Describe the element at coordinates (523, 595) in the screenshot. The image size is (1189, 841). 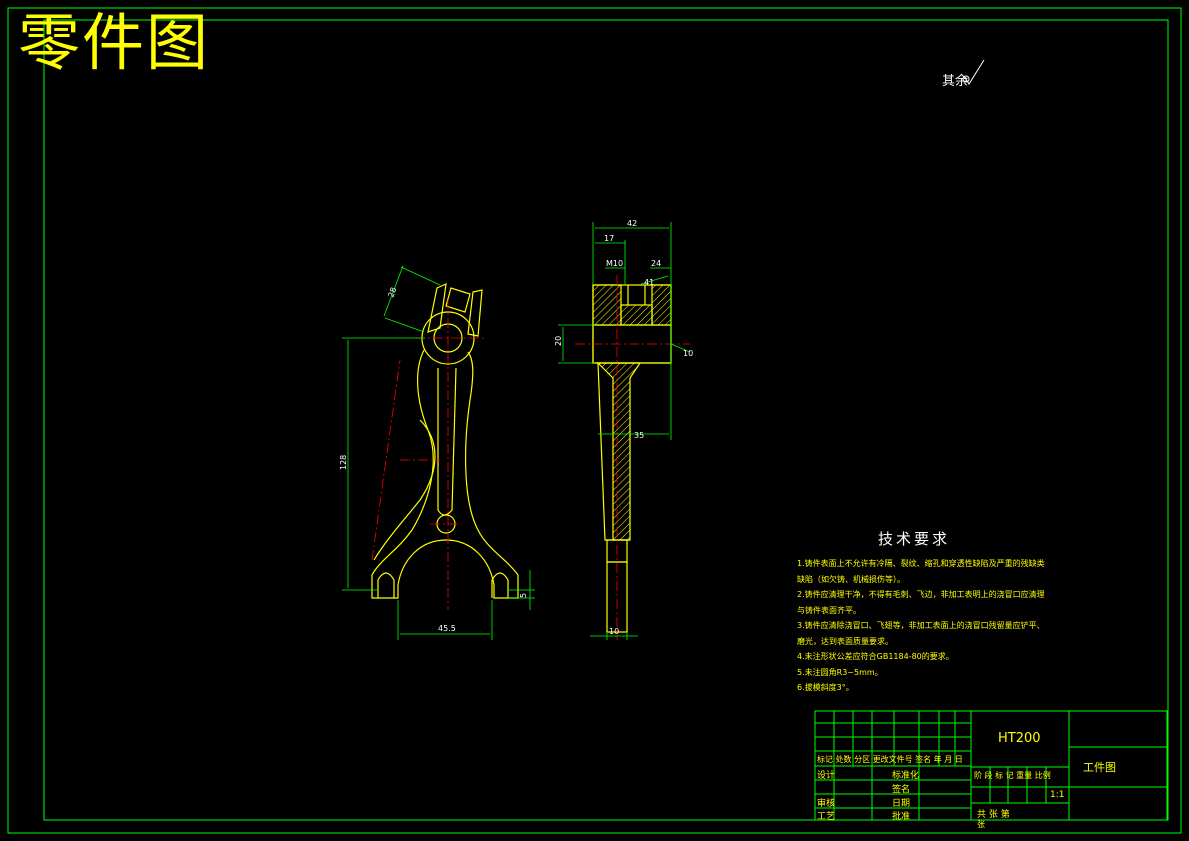
I see `dim-slot-label: 5` at that location.